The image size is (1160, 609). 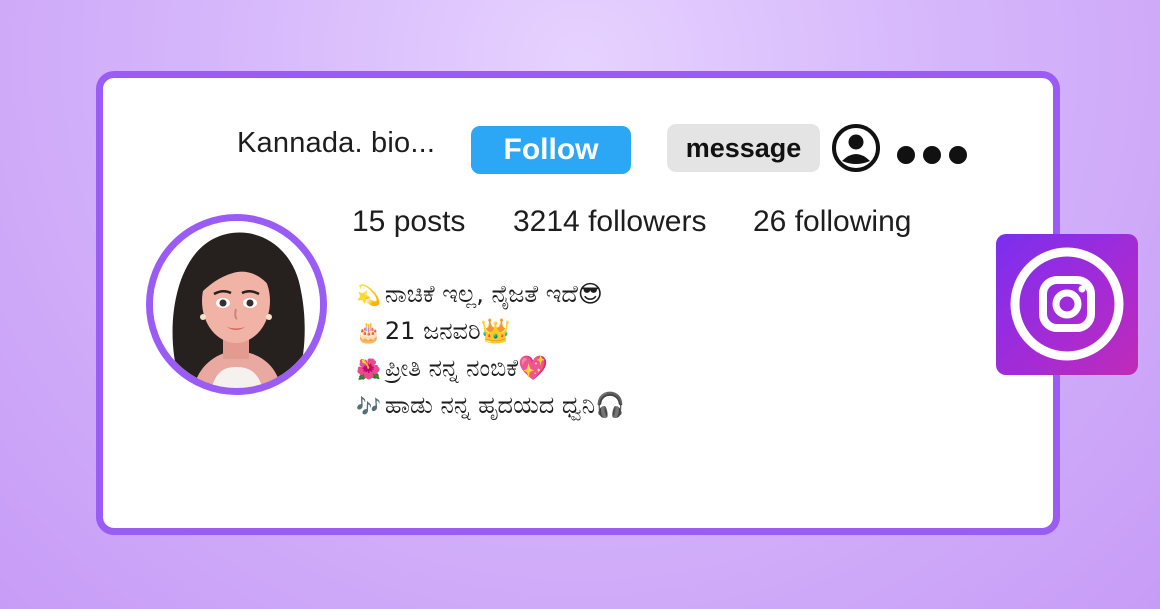 What do you see at coordinates (932, 155) in the screenshot?
I see `more-dots-icon` at bounding box center [932, 155].